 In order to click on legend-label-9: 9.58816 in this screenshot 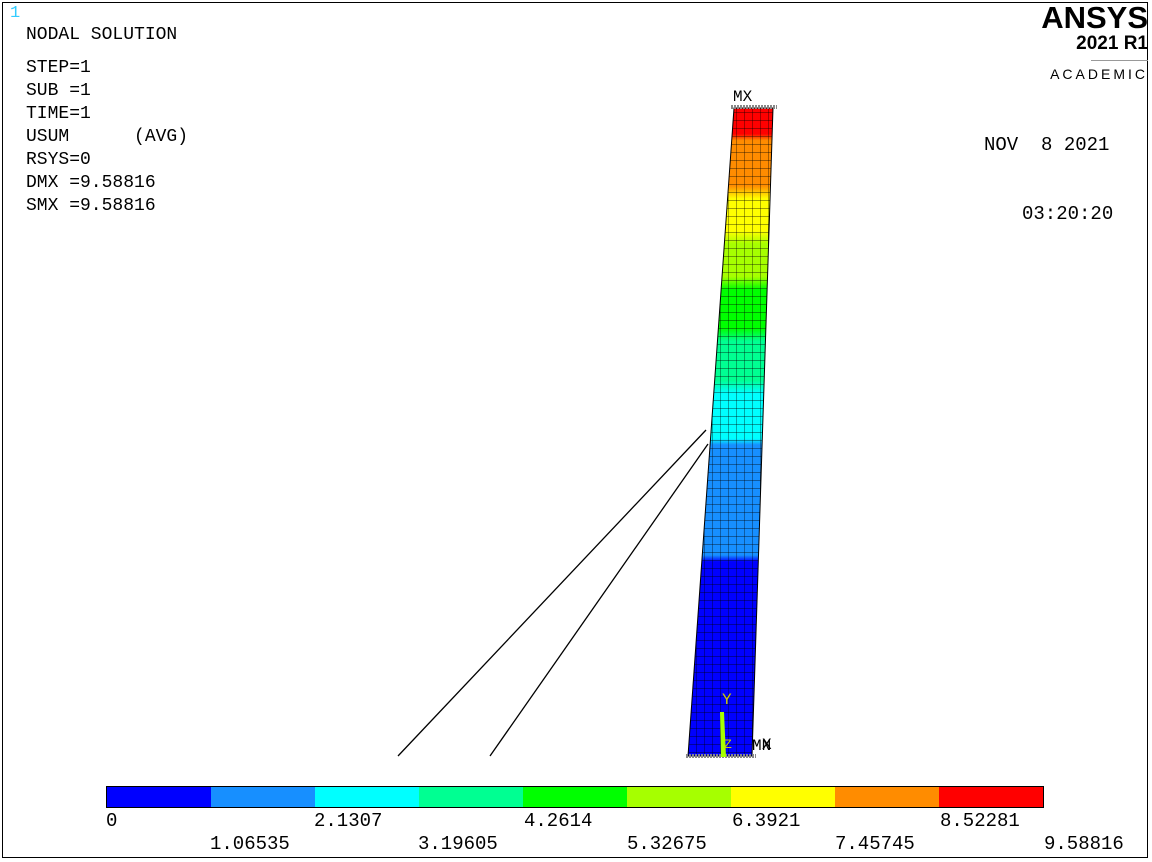, I will do `click(1084, 844)`.